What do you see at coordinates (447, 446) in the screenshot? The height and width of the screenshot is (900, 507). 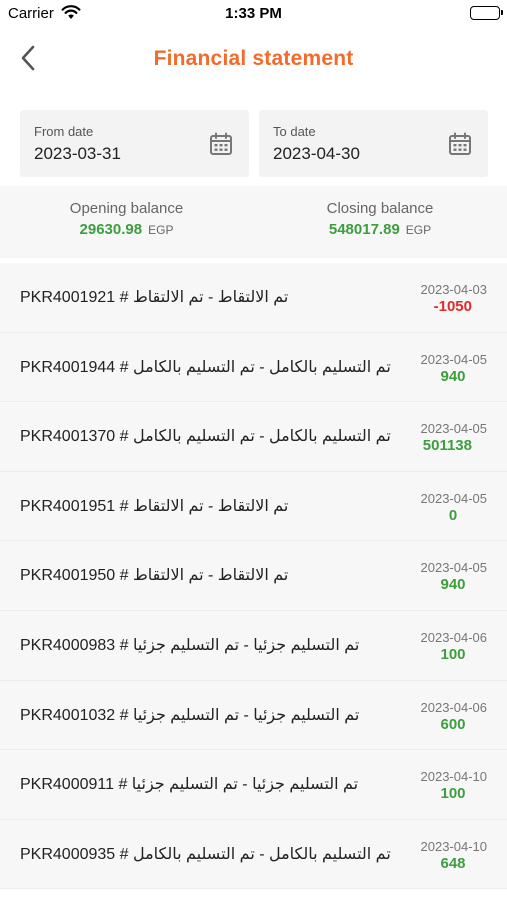 I see `transaction-amount: 501138` at bounding box center [447, 446].